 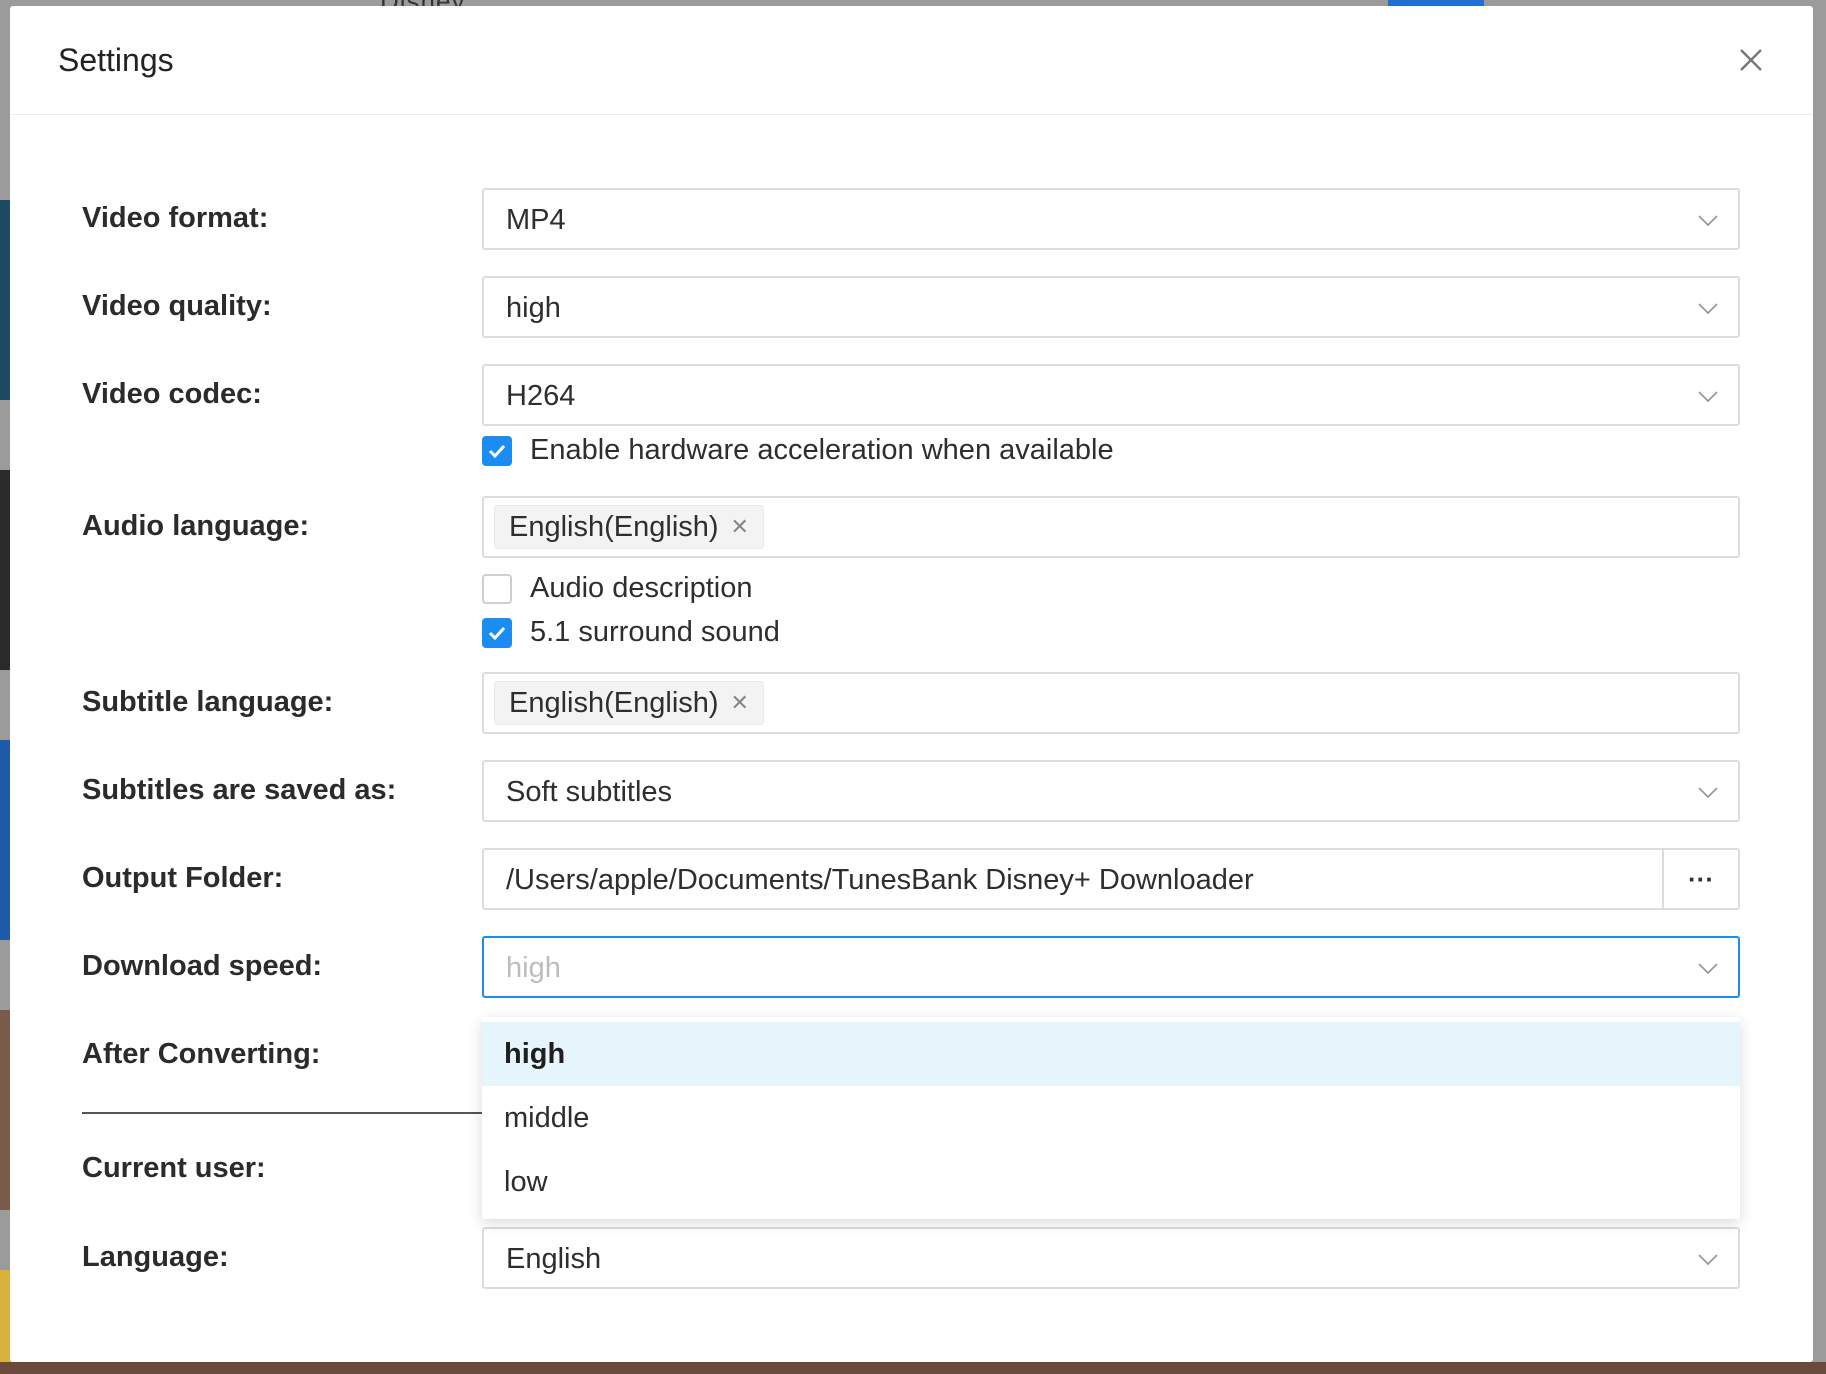 I want to click on dialog-title: Settings, so click(x=116, y=60).